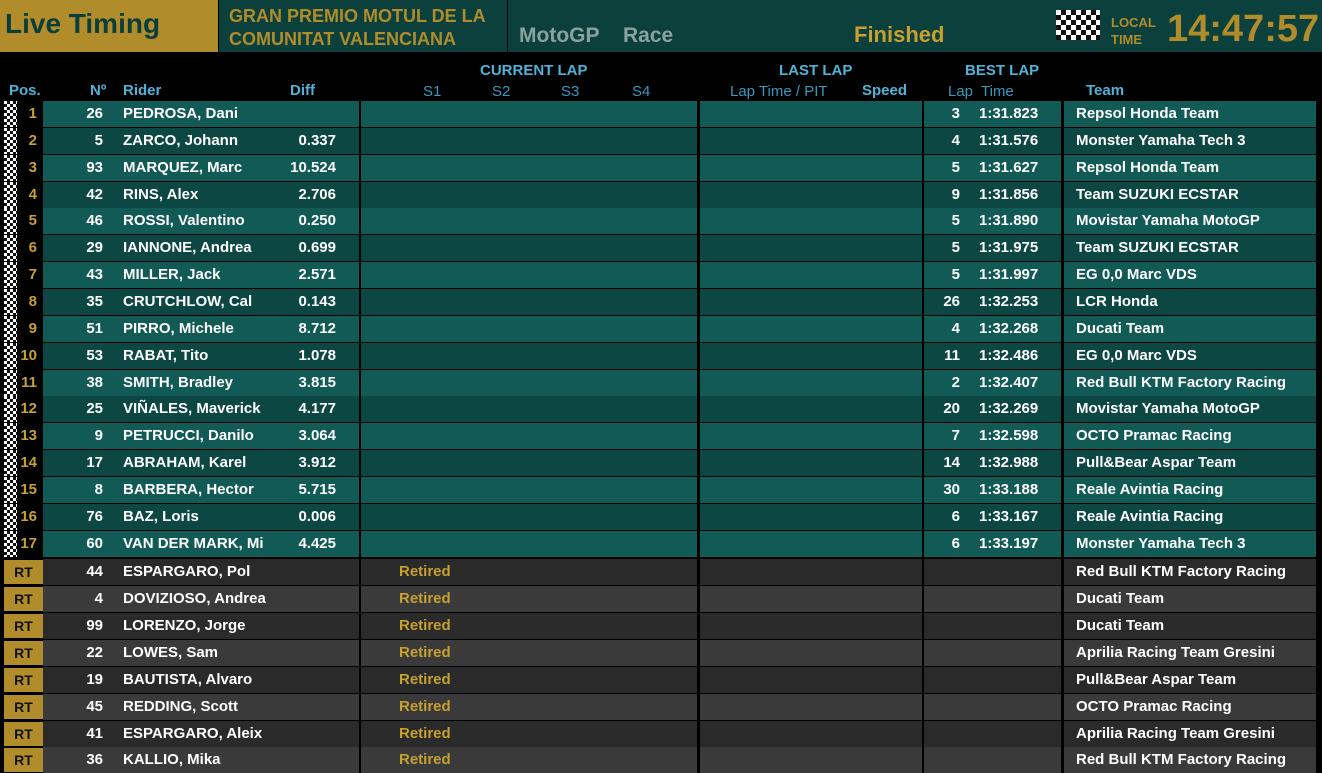 The image size is (1322, 773). What do you see at coordinates (955, 328) in the screenshot?
I see `best-lap-number: 4` at bounding box center [955, 328].